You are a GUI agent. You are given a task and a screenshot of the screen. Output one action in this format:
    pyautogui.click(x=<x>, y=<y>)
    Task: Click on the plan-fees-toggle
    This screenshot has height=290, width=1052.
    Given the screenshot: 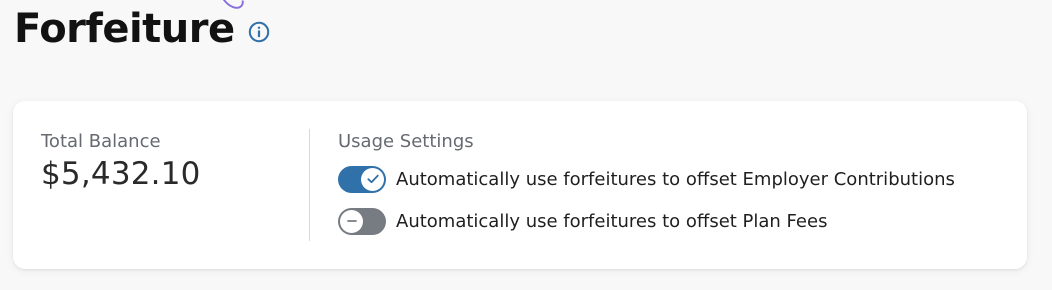 What is the action you would take?
    pyautogui.click(x=362, y=221)
    